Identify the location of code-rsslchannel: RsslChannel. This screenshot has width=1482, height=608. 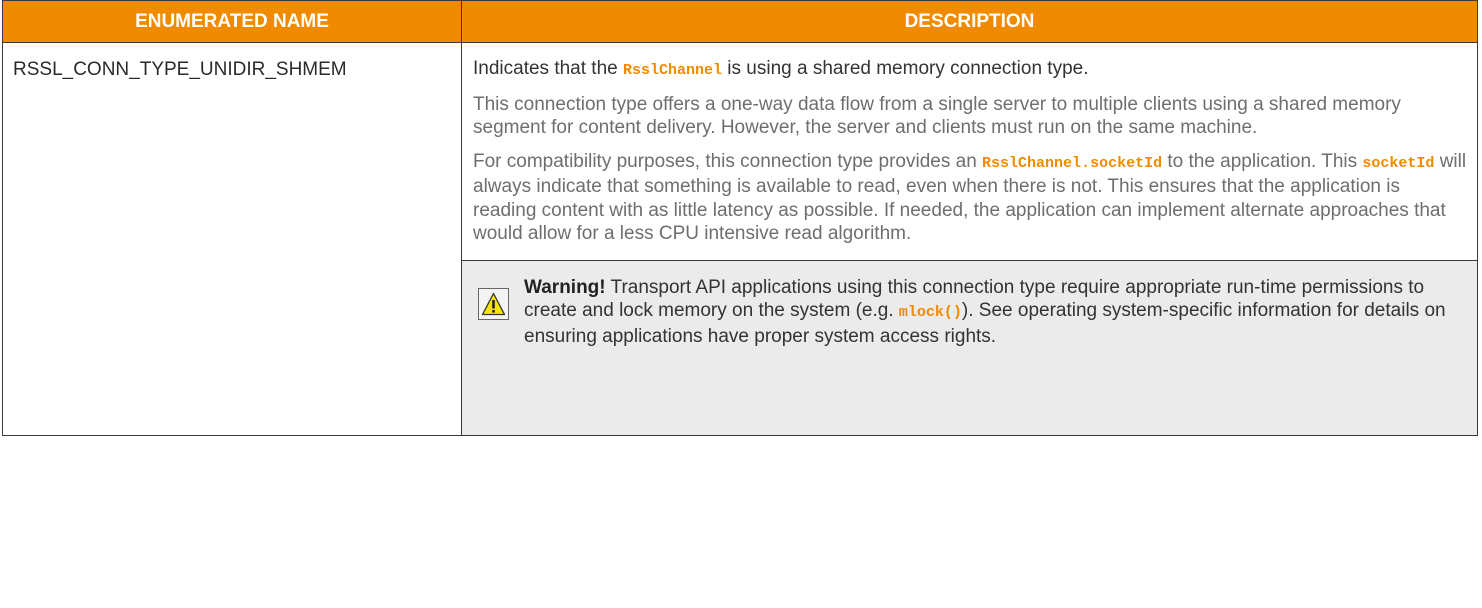
(673, 70).